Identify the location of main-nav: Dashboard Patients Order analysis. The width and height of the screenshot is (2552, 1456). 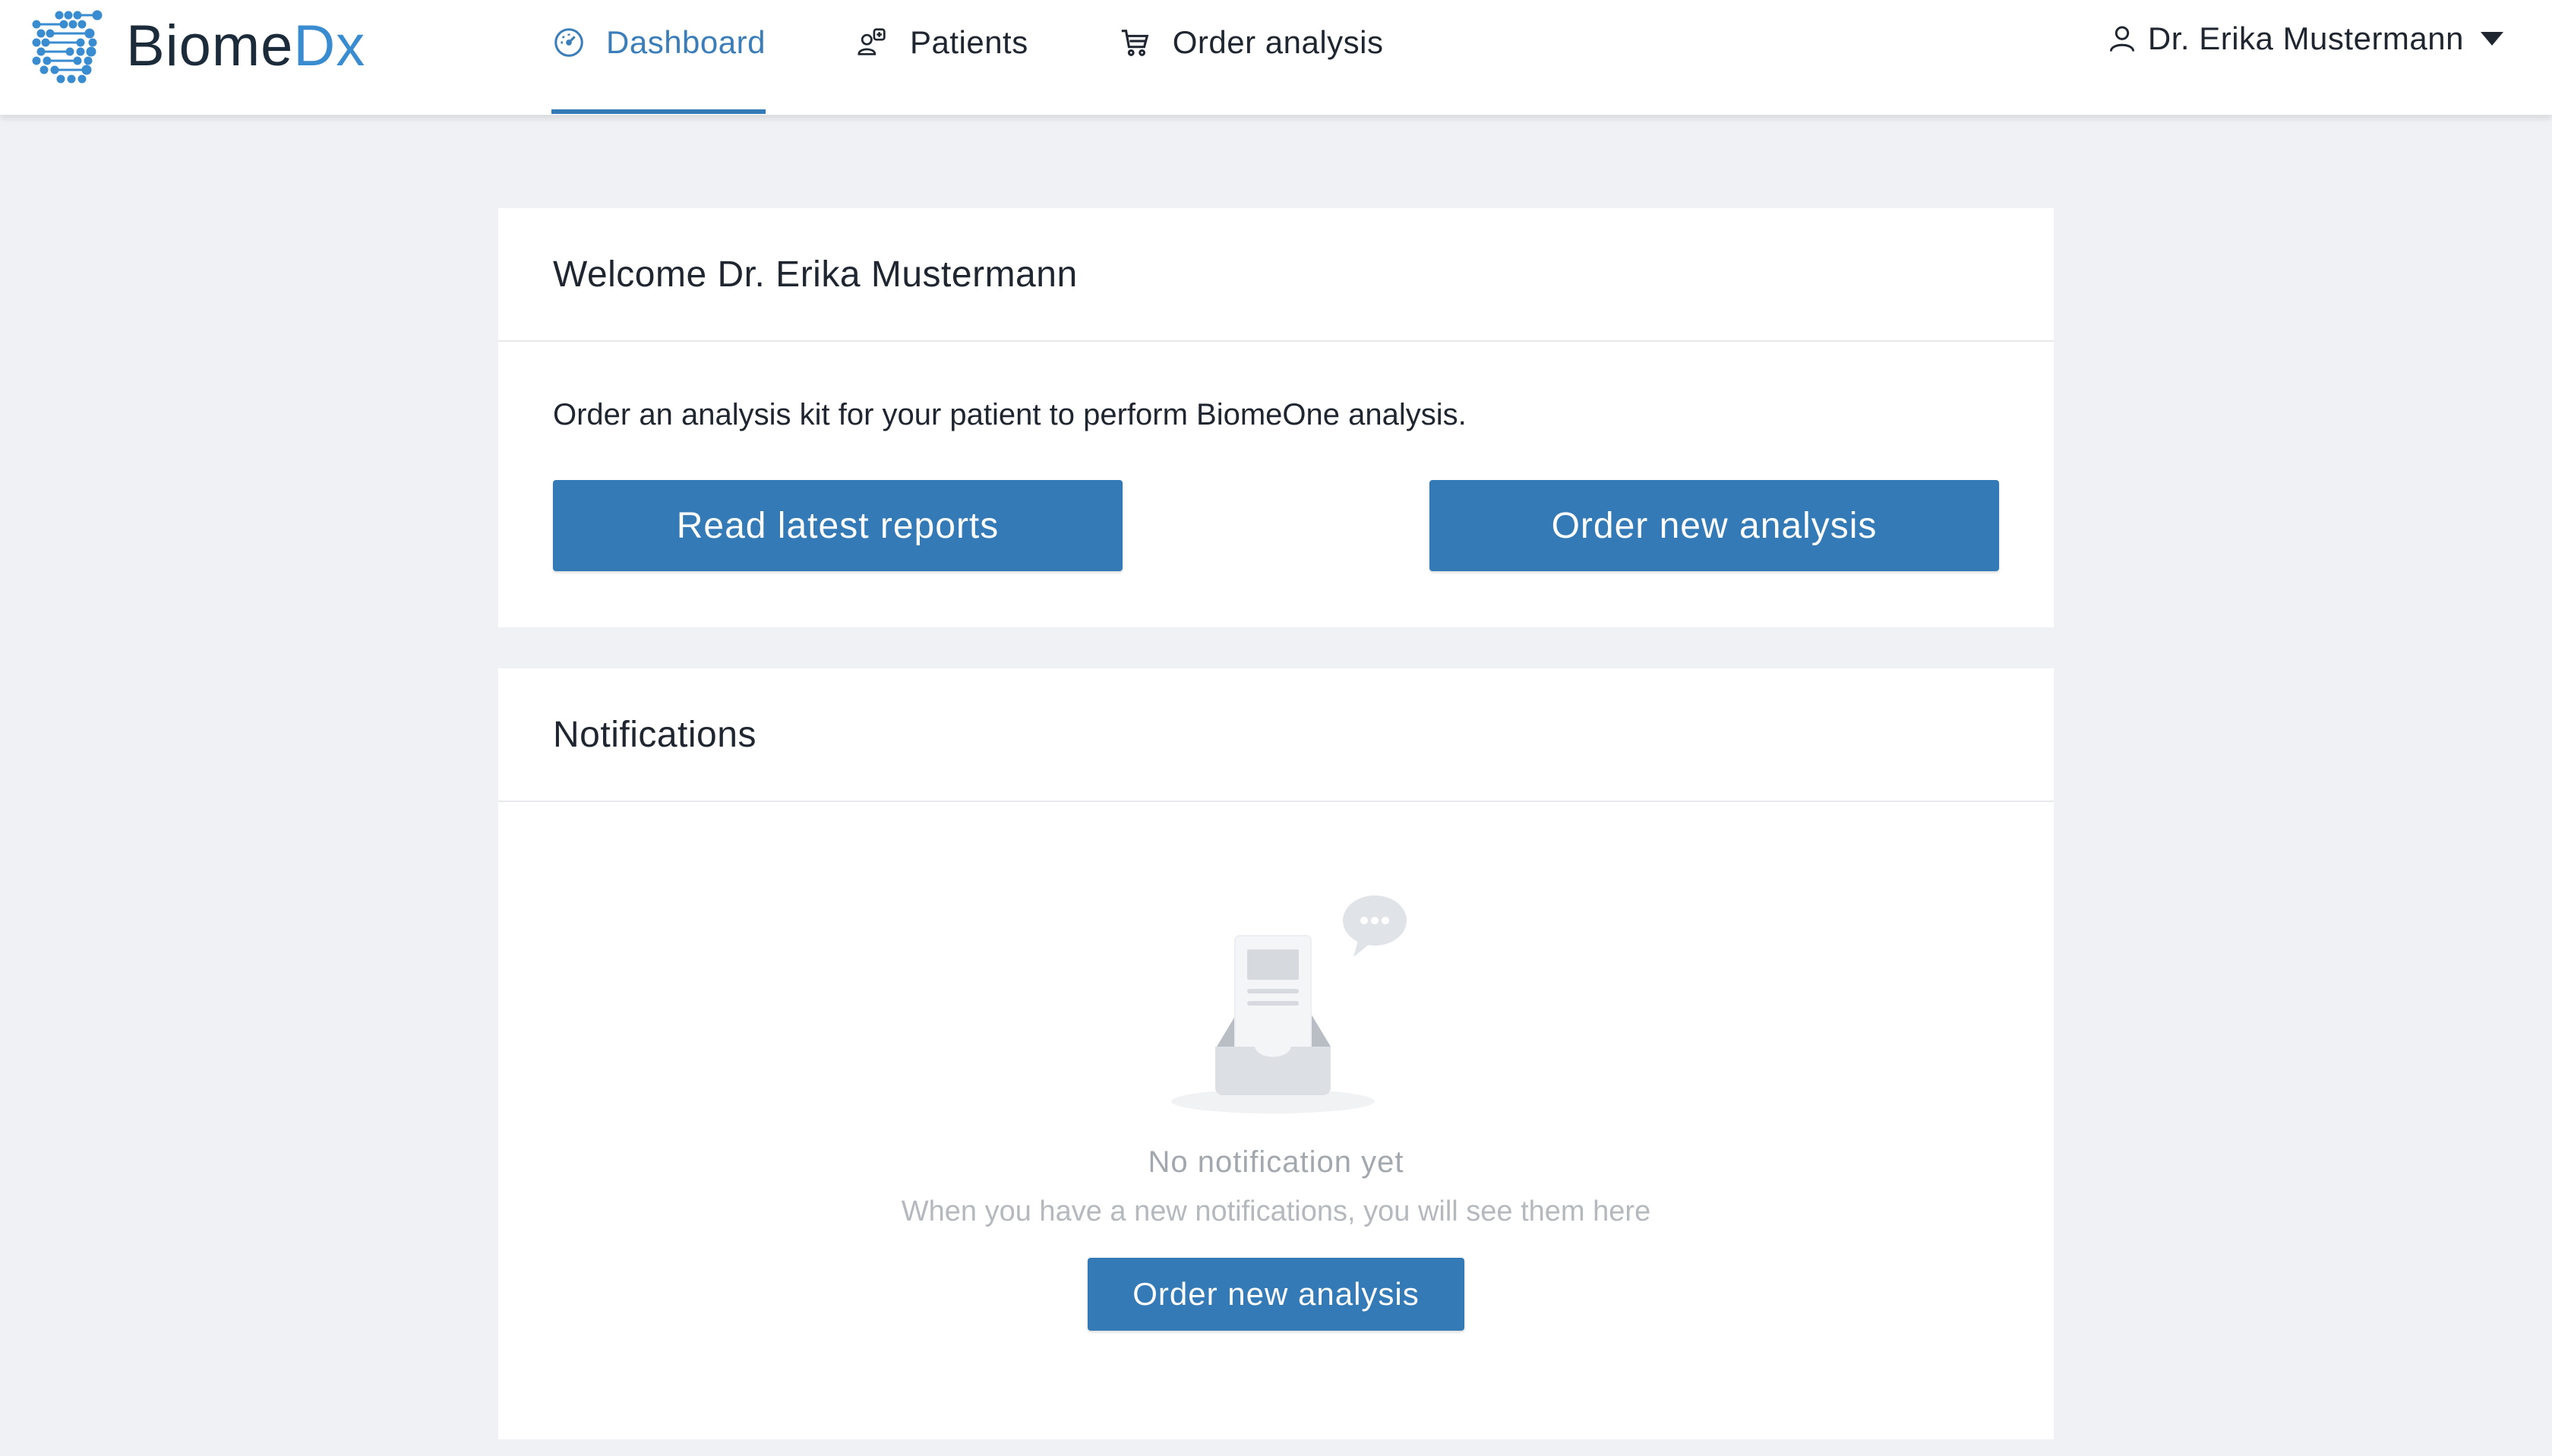
(1012, 58).